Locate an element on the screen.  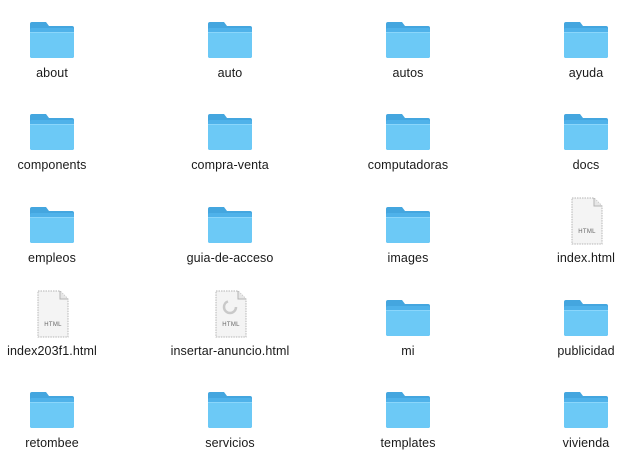
grid-item-retombee: retombee is located at coordinates (63, 425).